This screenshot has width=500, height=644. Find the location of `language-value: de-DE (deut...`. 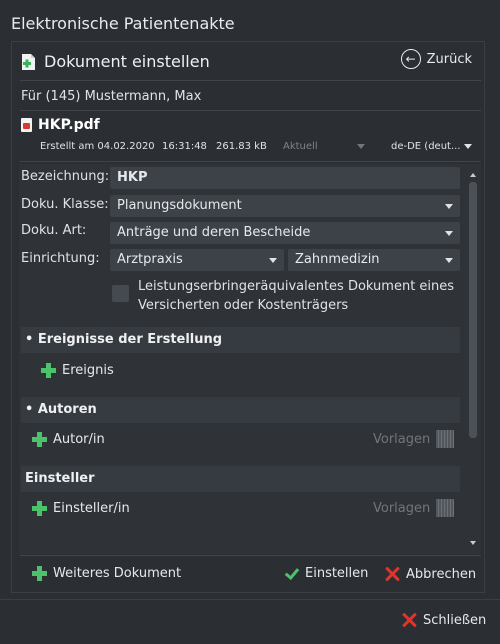

language-value: de-DE (deut... is located at coordinates (426, 146).